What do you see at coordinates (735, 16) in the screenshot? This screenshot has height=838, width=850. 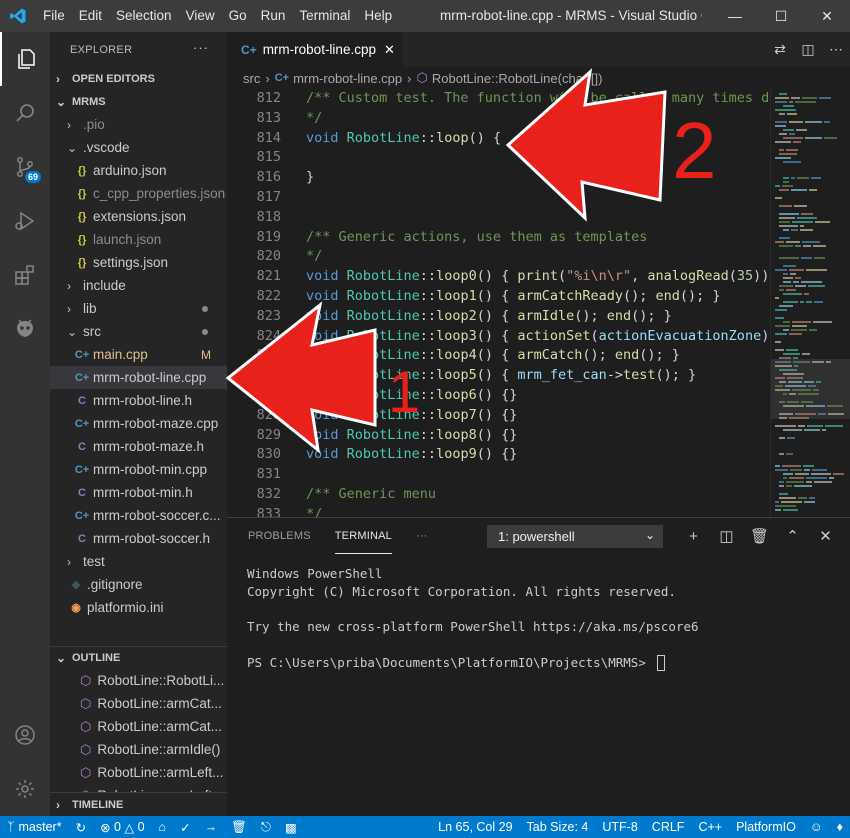 I see `minimize-button: —` at bounding box center [735, 16].